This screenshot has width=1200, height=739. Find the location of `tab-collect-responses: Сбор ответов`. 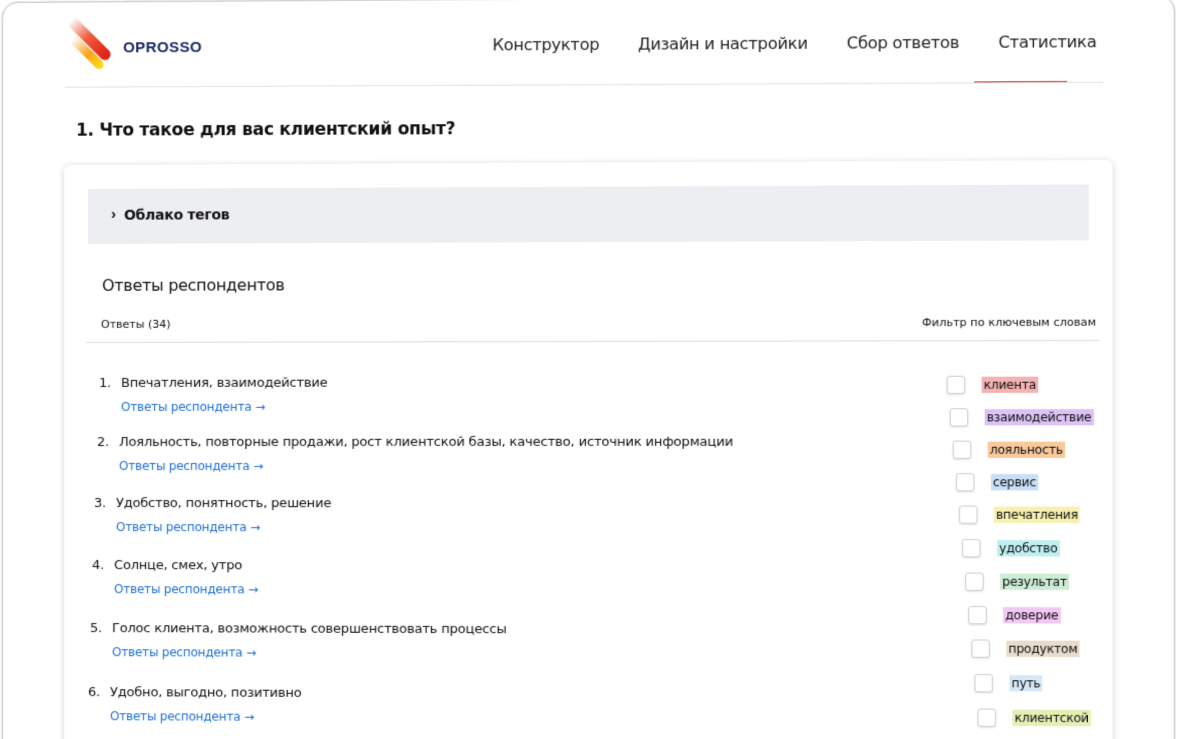

tab-collect-responses: Сбор ответов is located at coordinates (903, 43).